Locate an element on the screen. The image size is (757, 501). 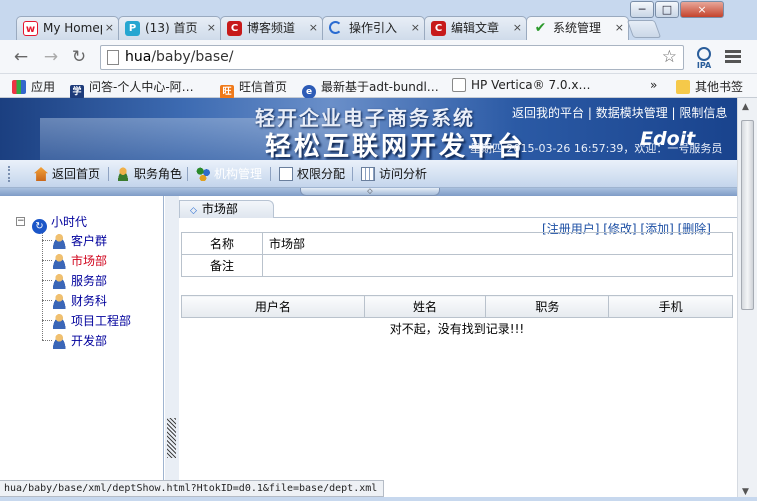
menu-permissions: 权限分配 is located at coordinates (312, 173).